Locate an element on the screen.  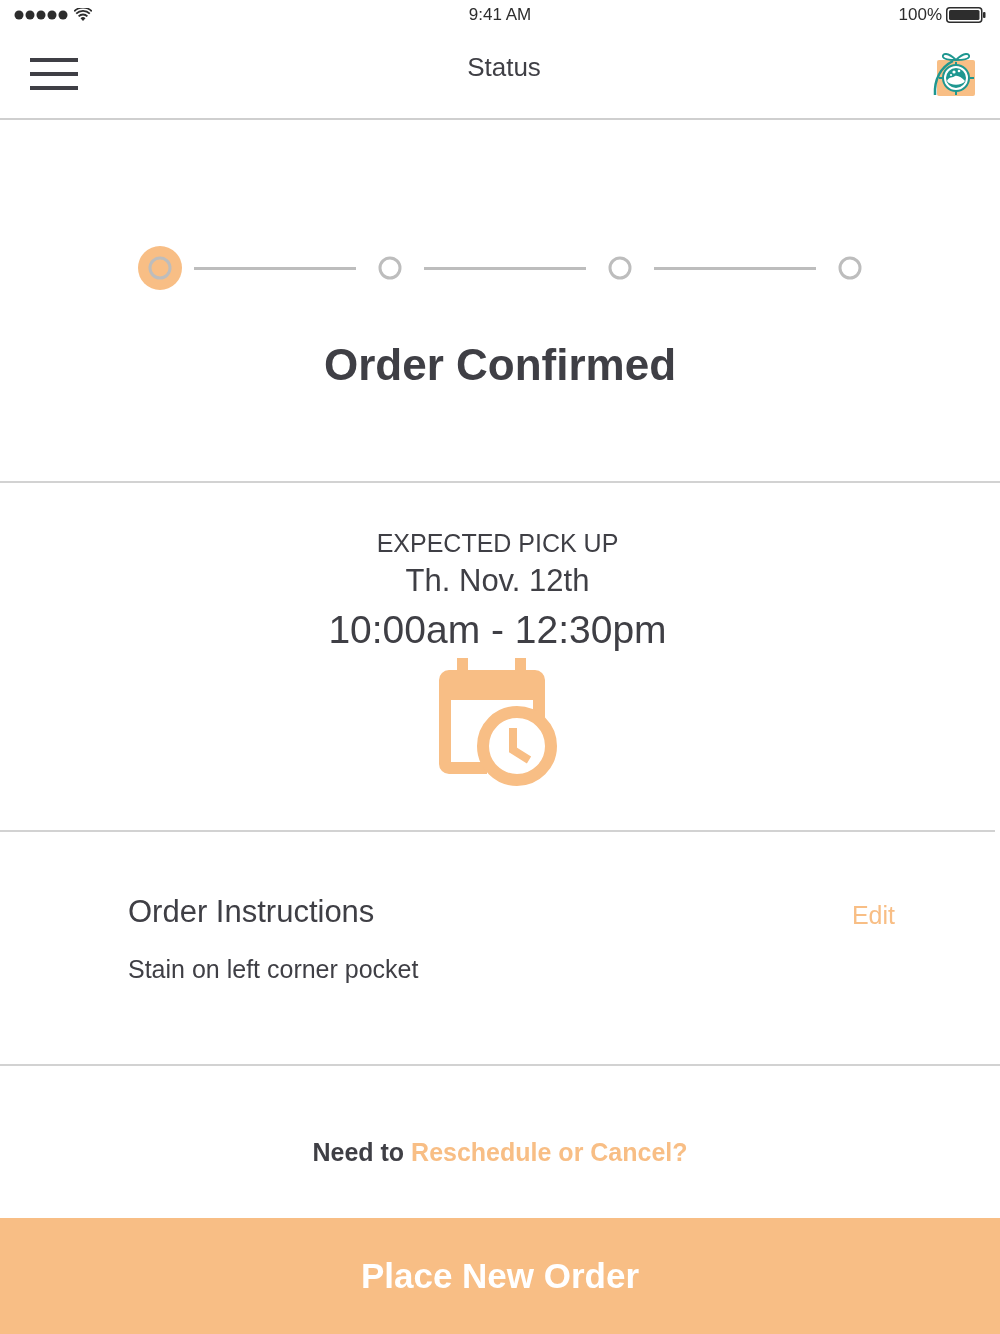
battery-percent: 100% is located at coordinates (920, 15).